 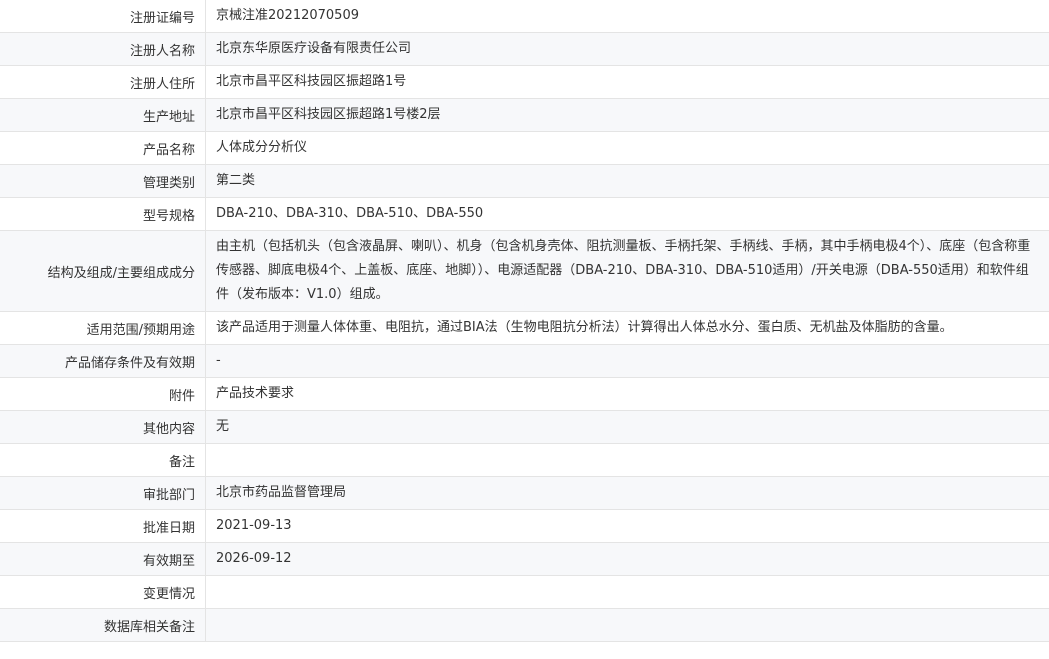 I want to click on row-product-name: 产品名称 人体成分分析仪, so click(x=524, y=148).